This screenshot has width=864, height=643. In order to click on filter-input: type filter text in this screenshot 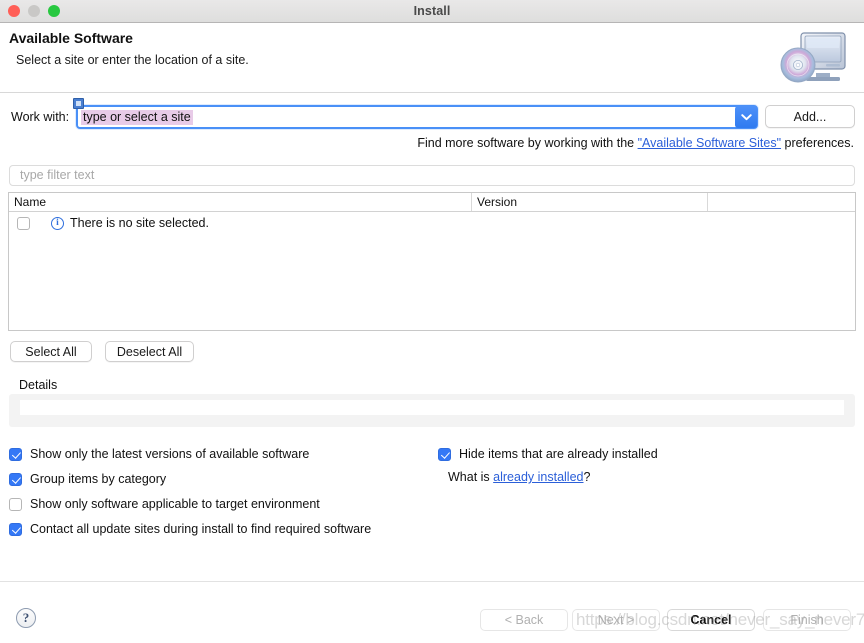, I will do `click(432, 175)`.